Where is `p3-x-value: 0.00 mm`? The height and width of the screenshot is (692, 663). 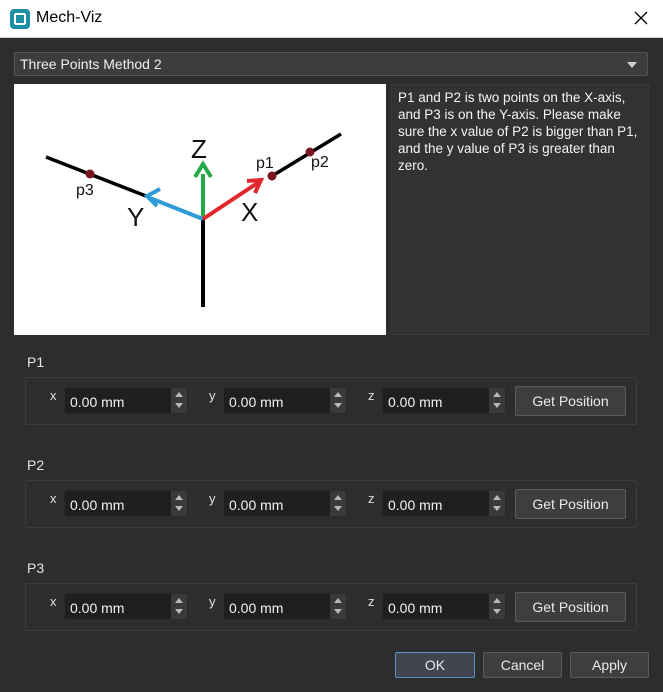 p3-x-value: 0.00 mm is located at coordinates (97, 608).